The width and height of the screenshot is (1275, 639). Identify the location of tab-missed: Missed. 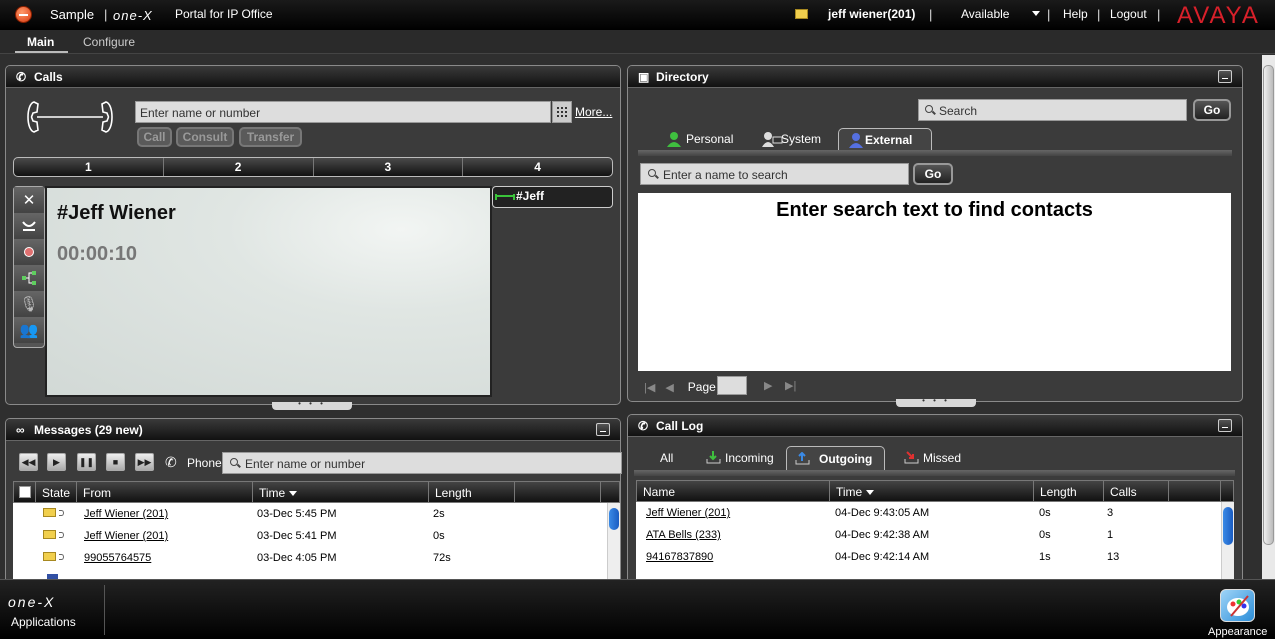
(931, 458).